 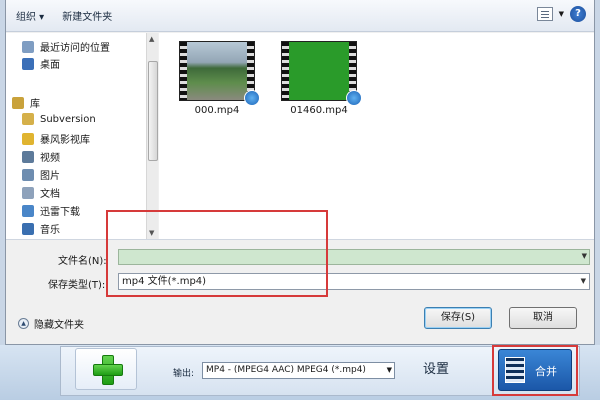 What do you see at coordinates (50, 230) in the screenshot?
I see `nav-item-label: 音乐` at bounding box center [50, 230].